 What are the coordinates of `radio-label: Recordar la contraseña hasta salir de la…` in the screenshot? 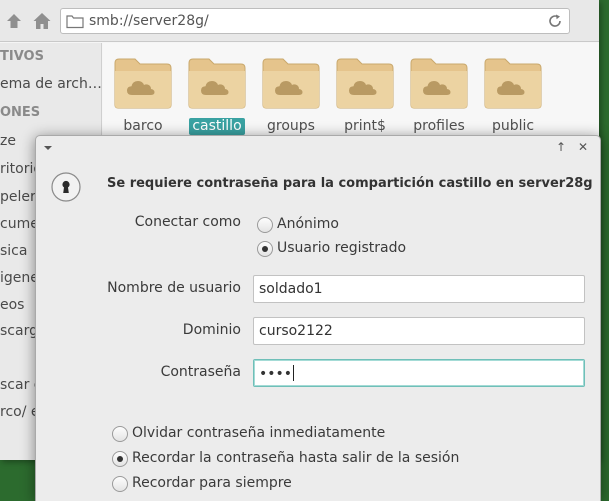 It's located at (296, 458).